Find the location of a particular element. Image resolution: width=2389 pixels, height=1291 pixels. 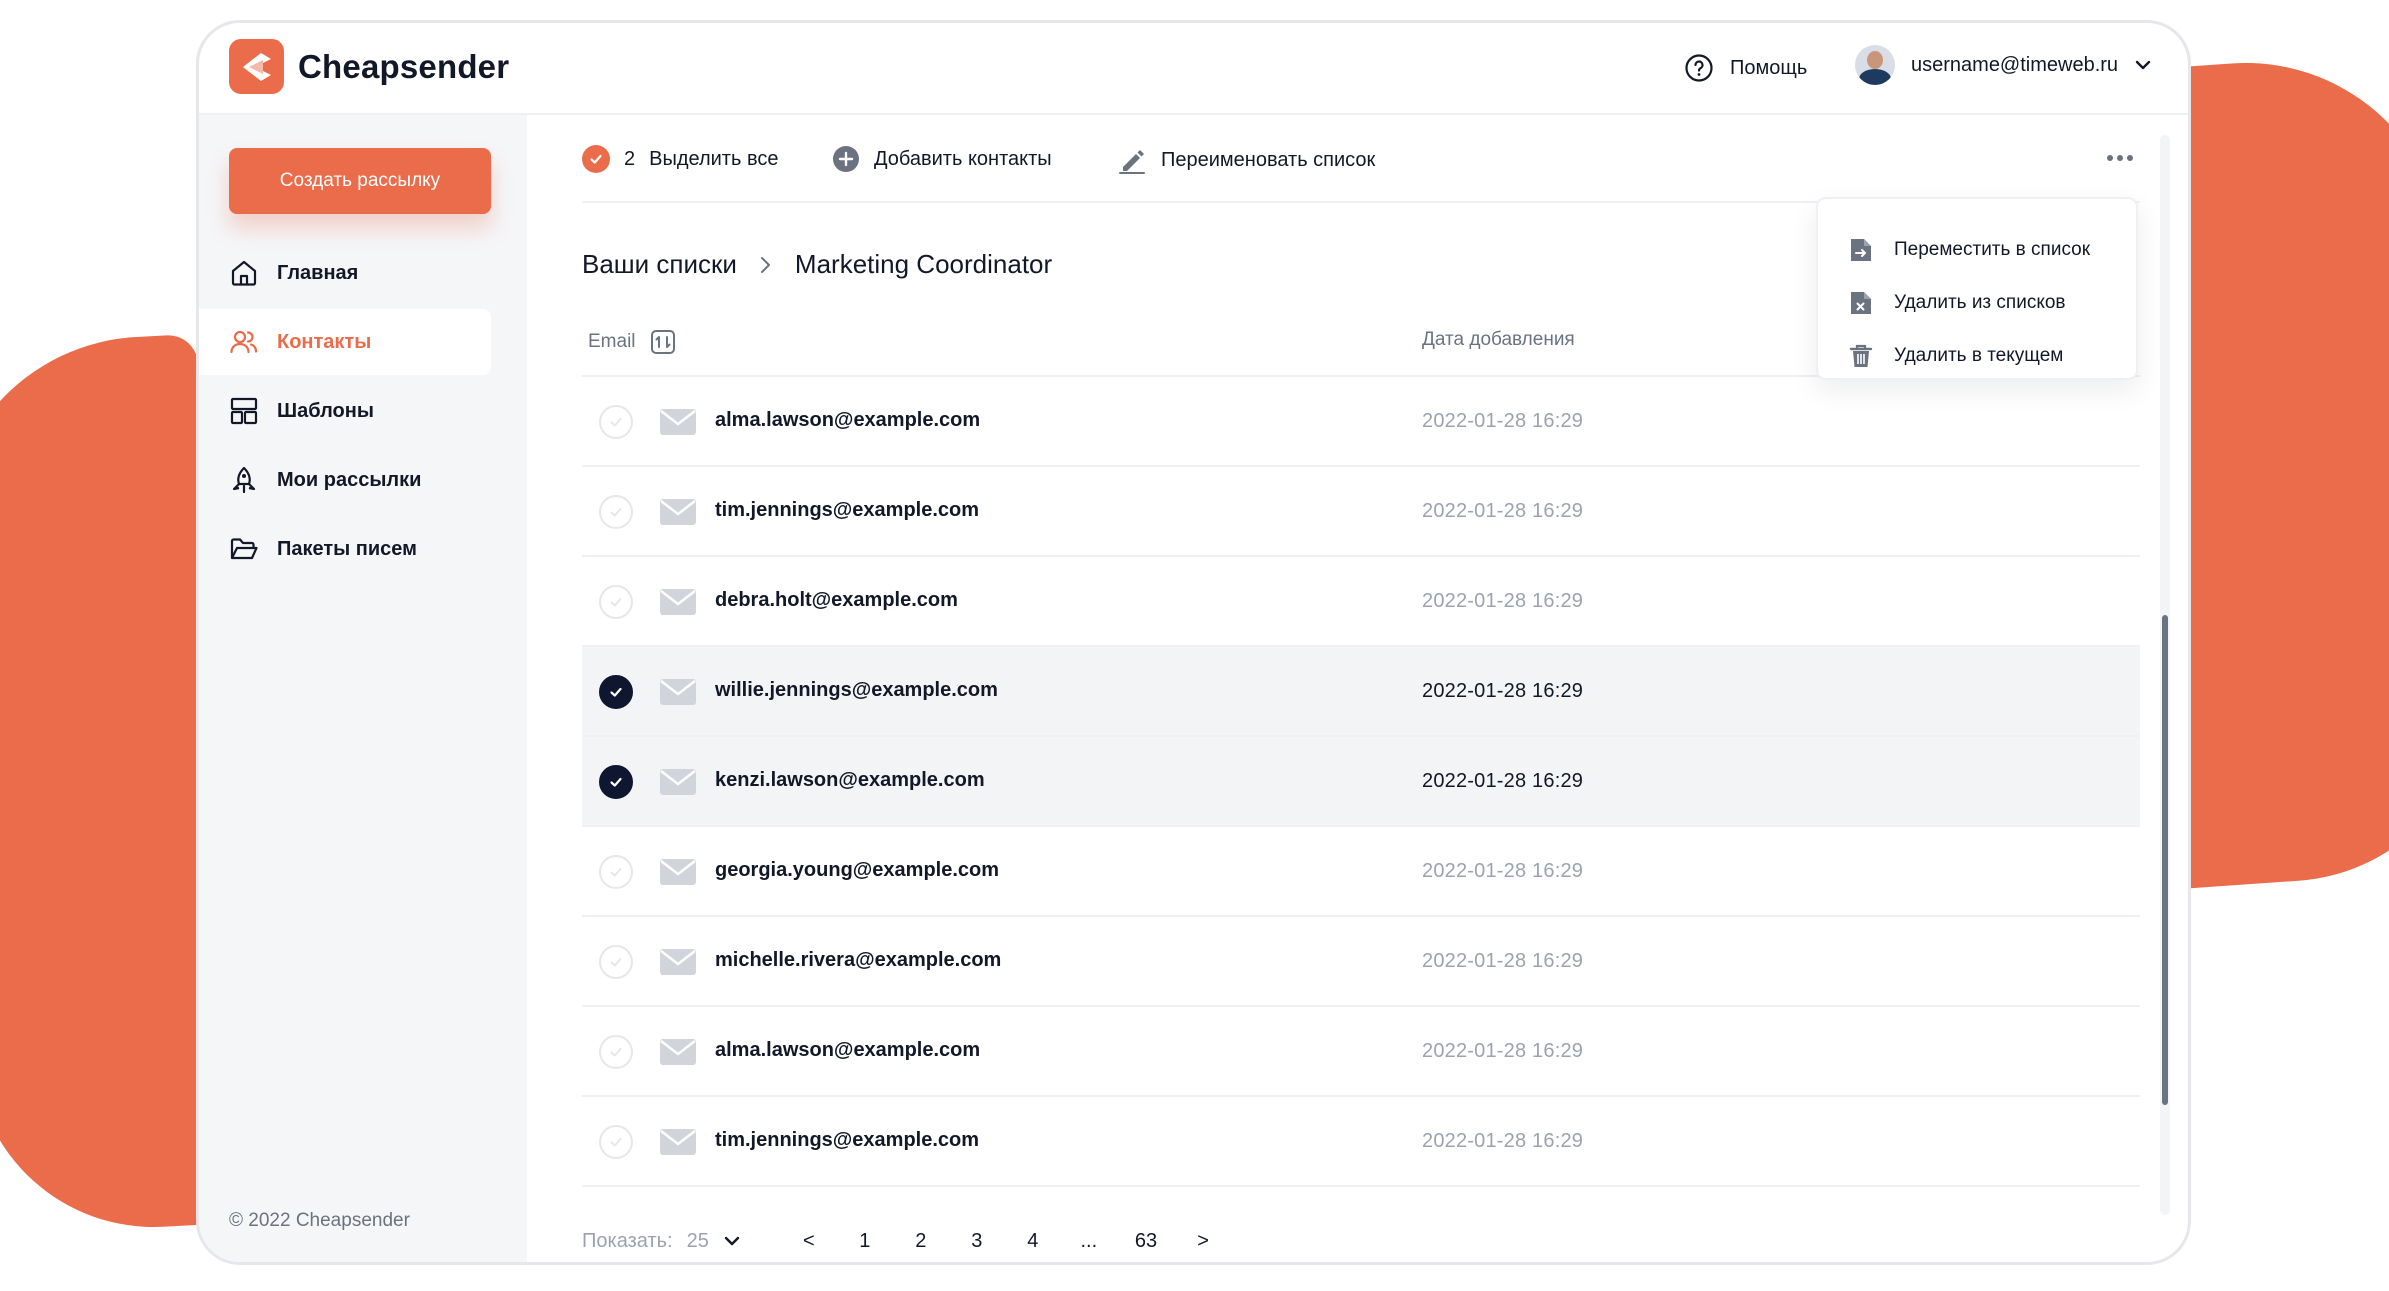

page-size-select: 25 is located at coordinates (698, 1241).